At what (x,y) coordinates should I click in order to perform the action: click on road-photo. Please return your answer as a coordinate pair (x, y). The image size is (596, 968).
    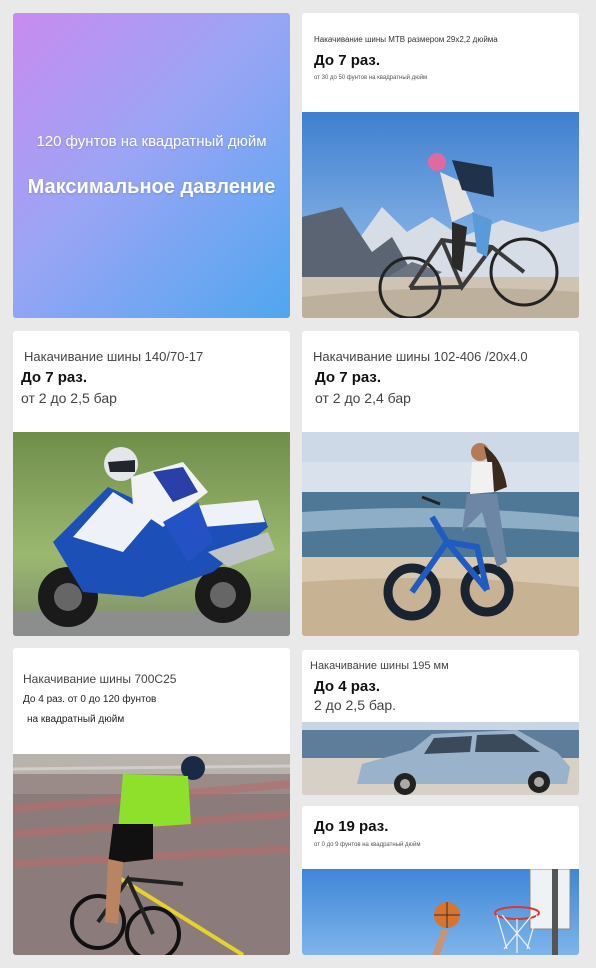
    Looking at the image, I should click on (151, 854).